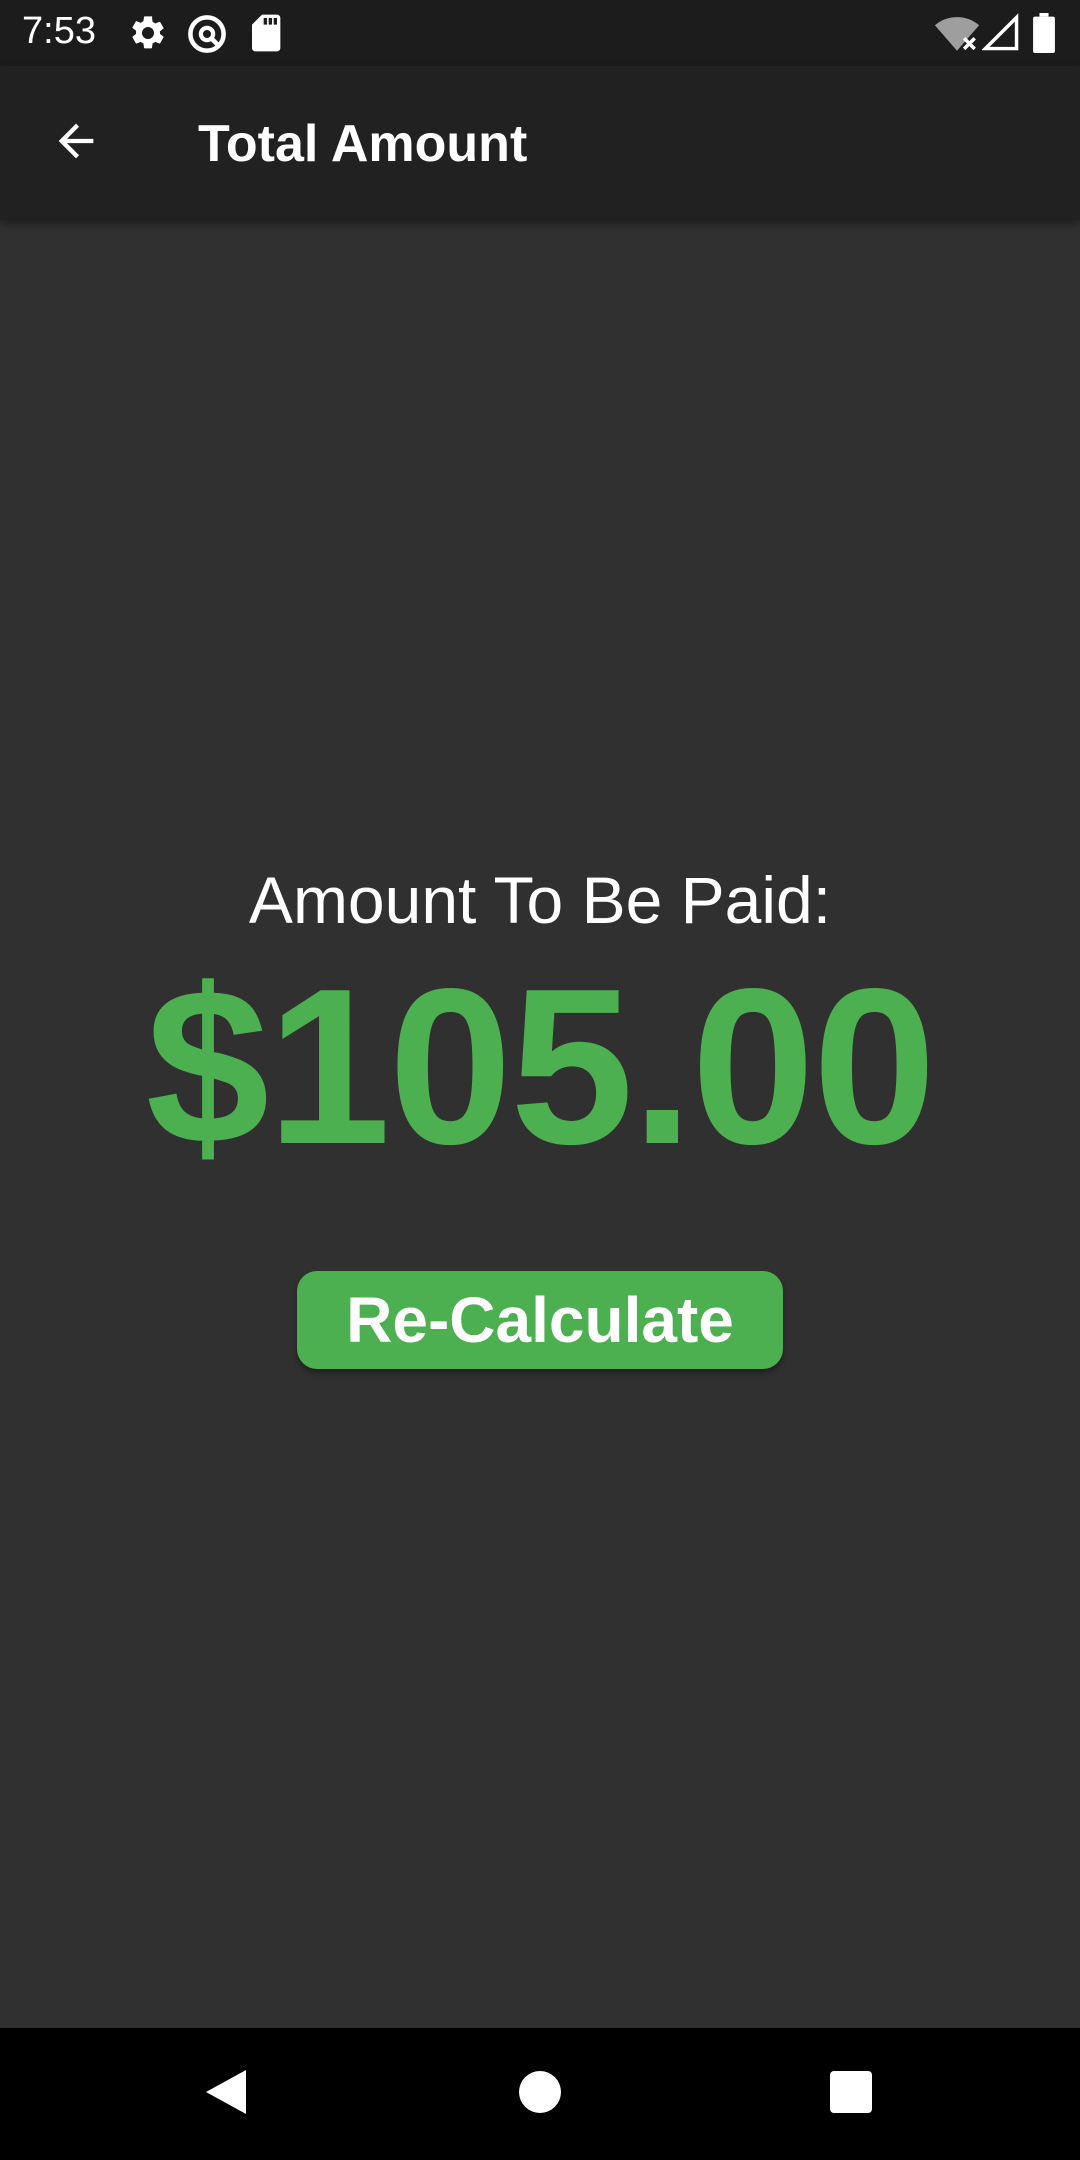 This screenshot has height=2160, width=1080. I want to click on nav-recents-button, so click(851, 2094).